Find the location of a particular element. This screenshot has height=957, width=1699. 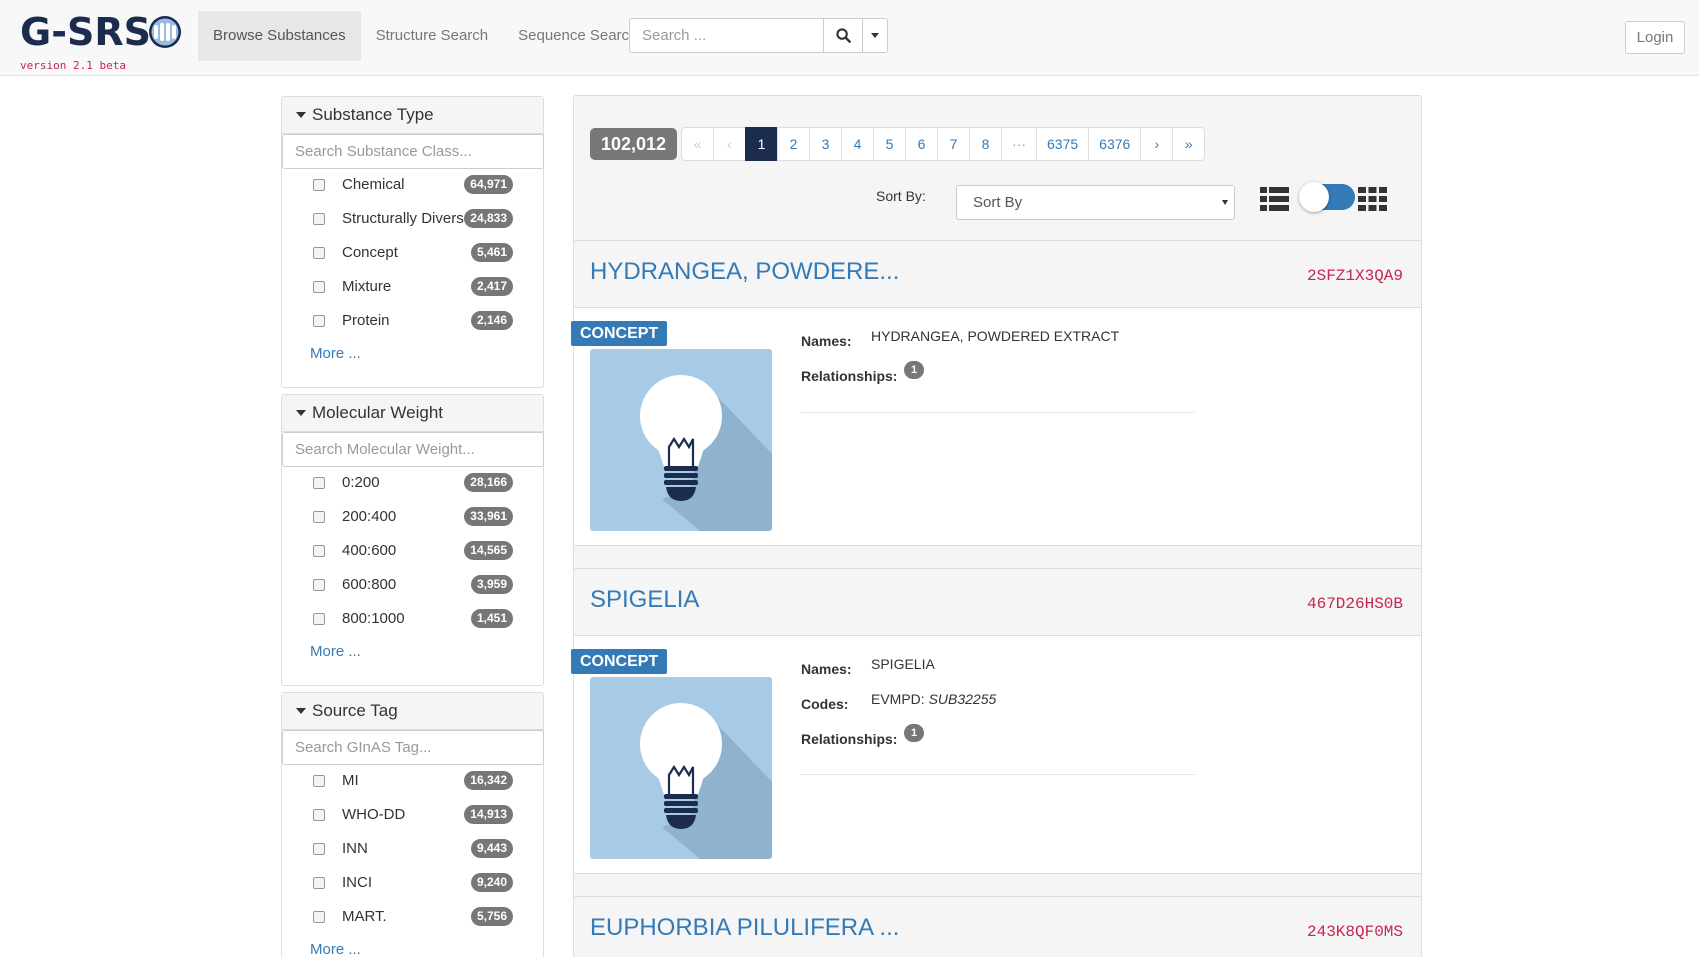

count-badge: 14,565 is located at coordinates (488, 550).